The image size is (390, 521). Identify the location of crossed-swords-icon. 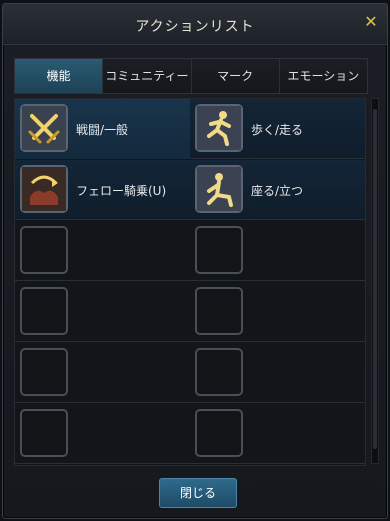
(44, 128).